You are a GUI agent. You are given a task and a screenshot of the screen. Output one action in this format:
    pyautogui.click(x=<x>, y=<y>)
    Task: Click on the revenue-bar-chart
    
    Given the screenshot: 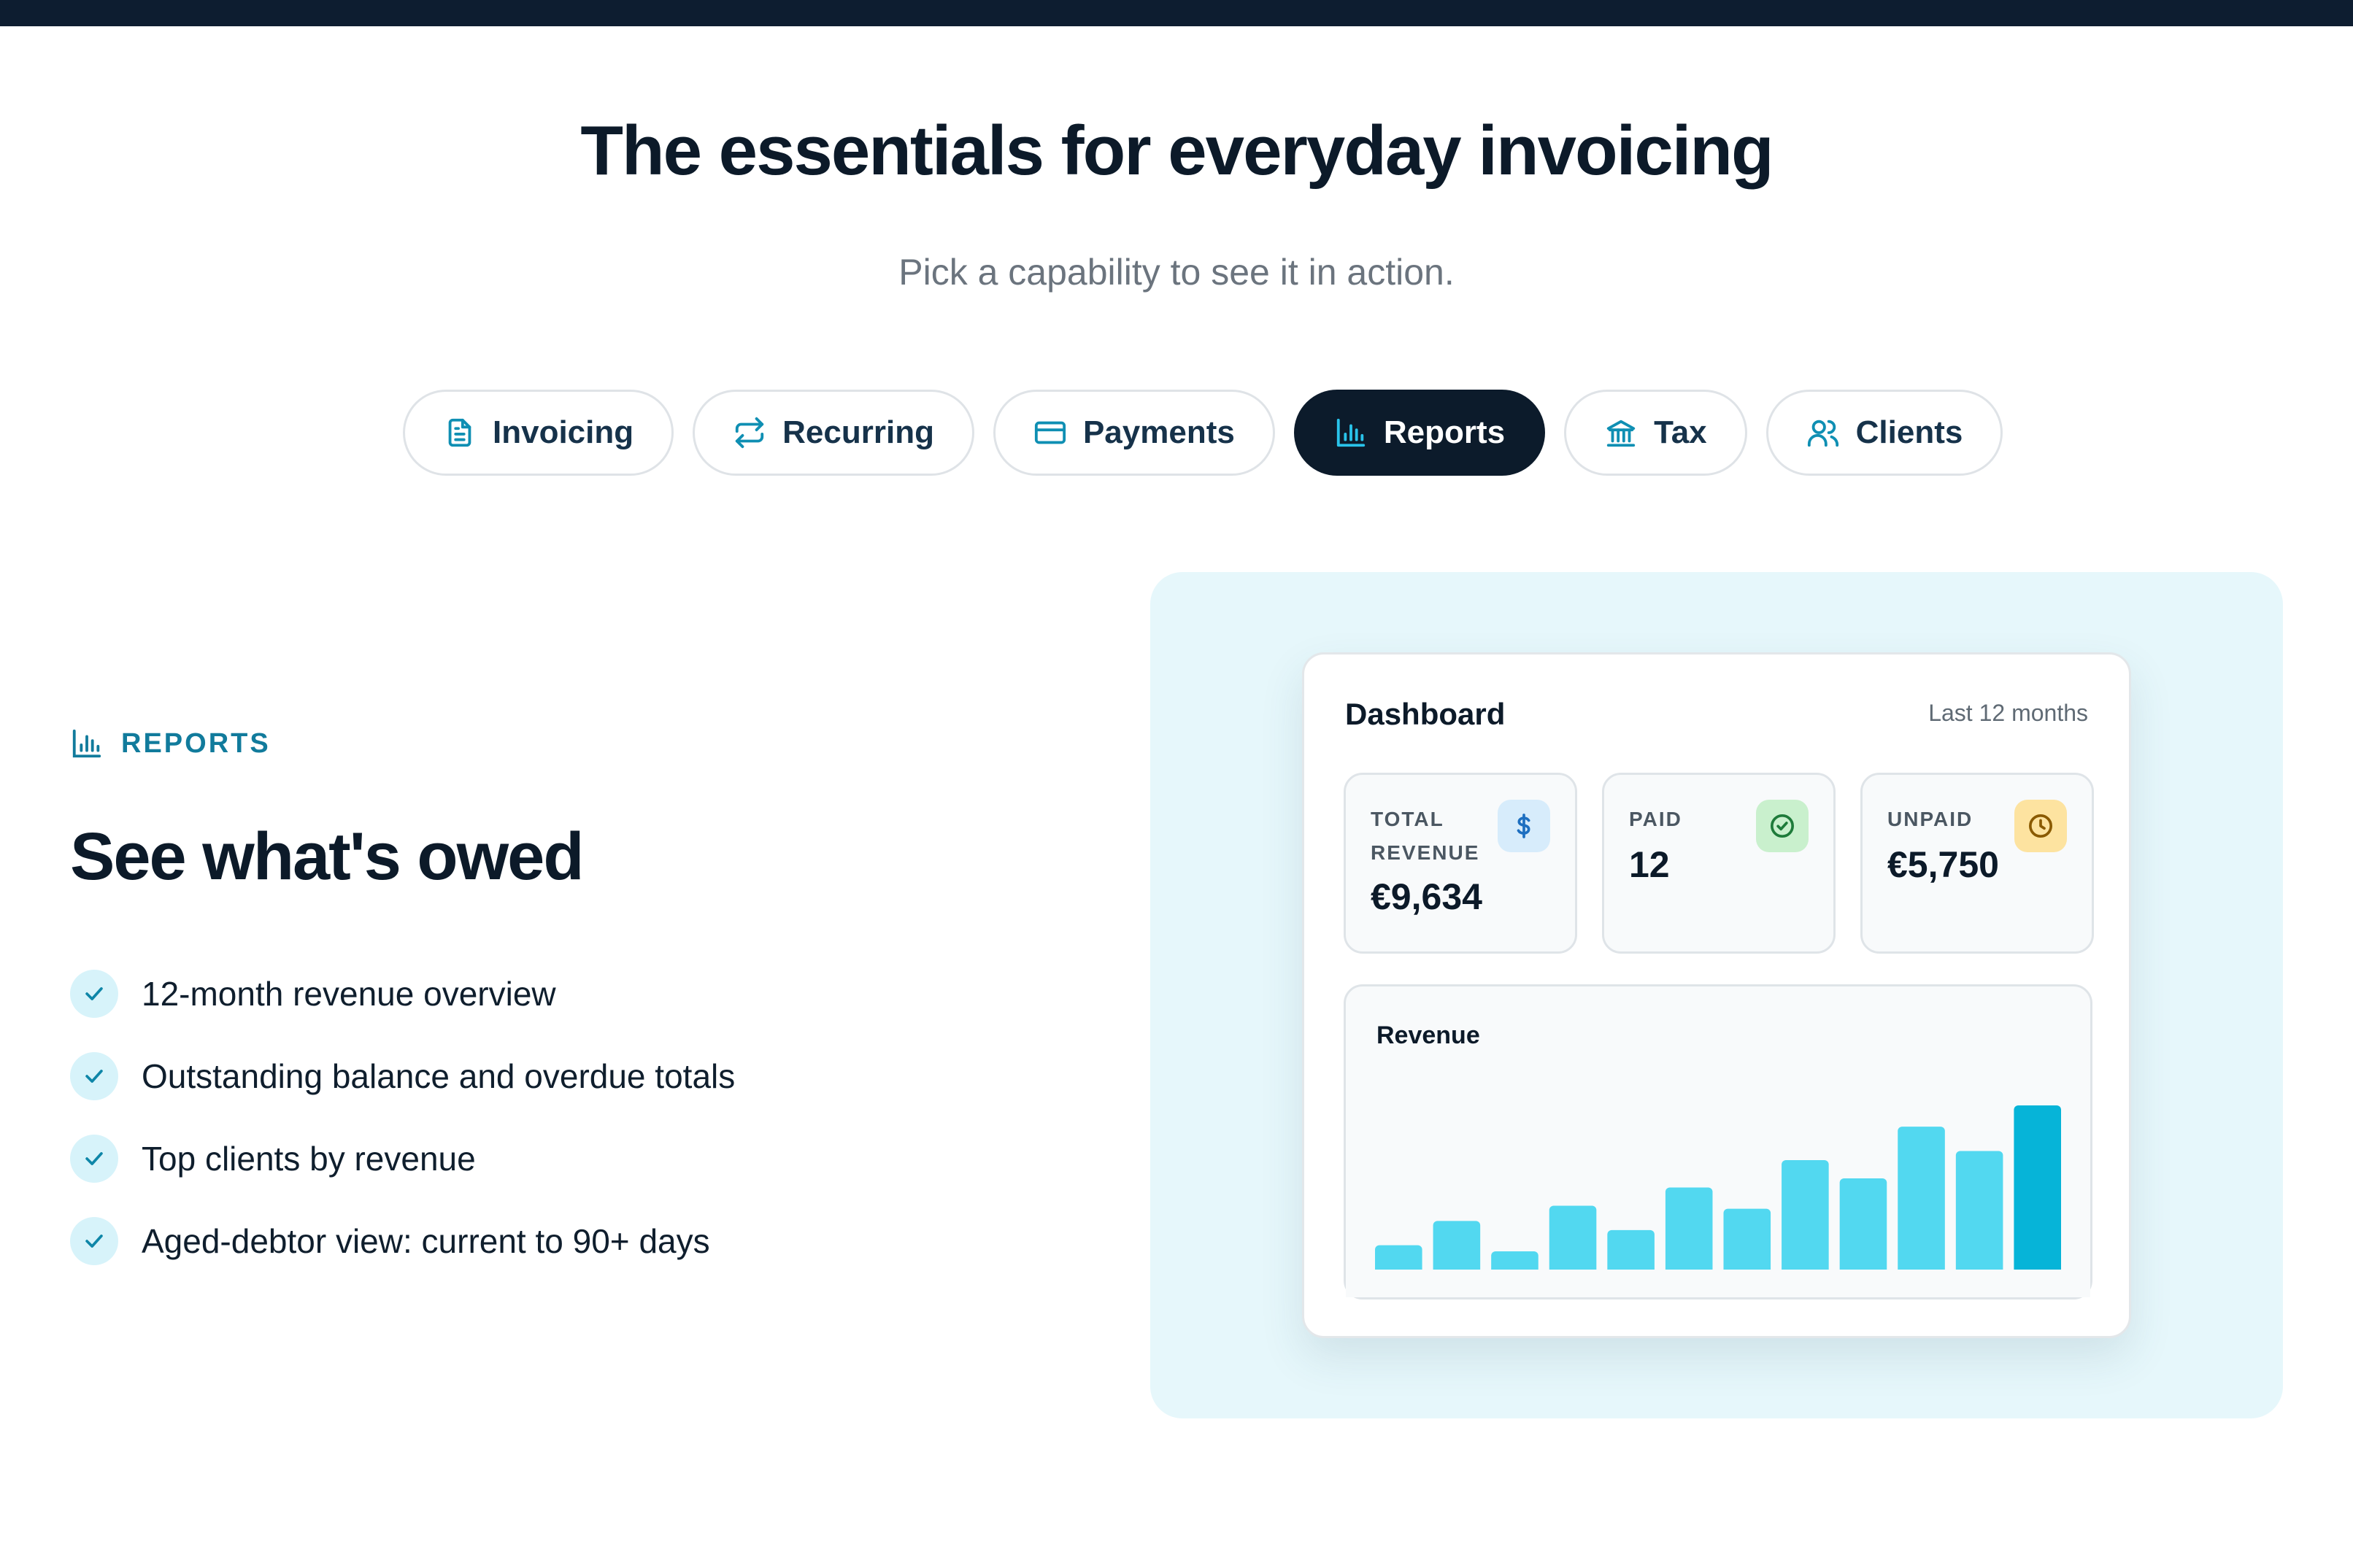 What is the action you would take?
    pyautogui.click(x=1718, y=1201)
    